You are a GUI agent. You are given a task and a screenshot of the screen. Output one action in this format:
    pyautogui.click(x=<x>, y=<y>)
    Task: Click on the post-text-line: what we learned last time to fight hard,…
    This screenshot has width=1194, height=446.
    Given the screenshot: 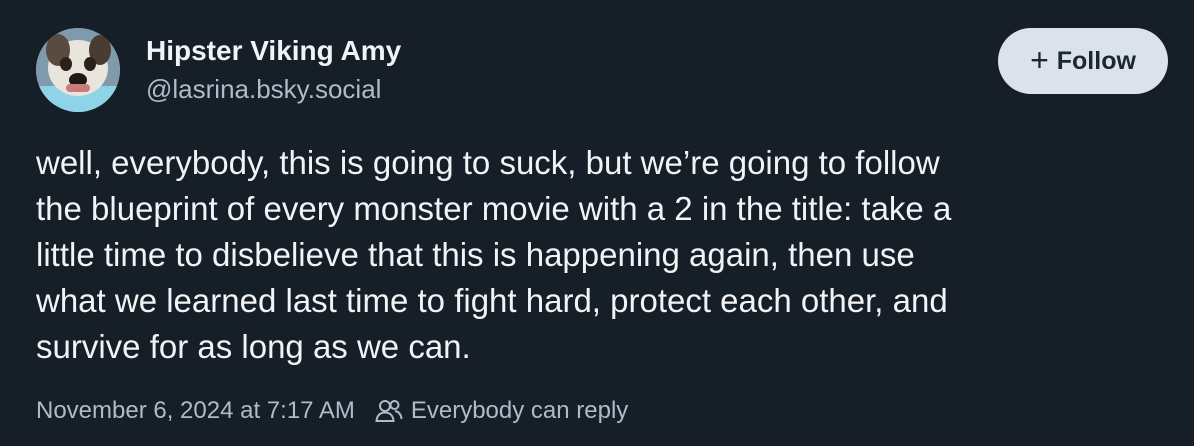 What is the action you would take?
    pyautogui.click(x=492, y=300)
    